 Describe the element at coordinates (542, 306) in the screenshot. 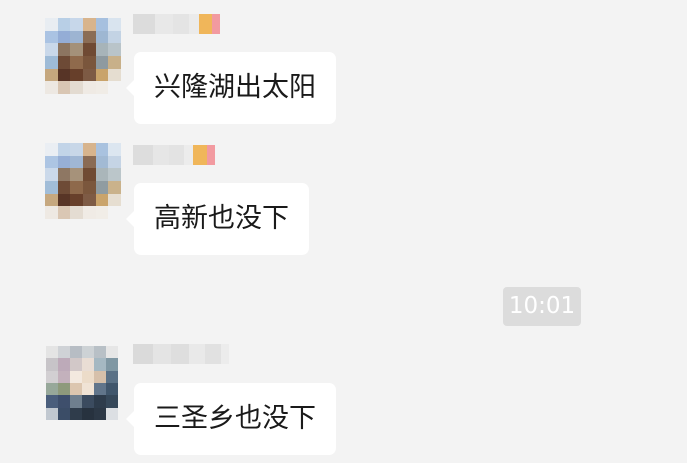

I see `timestamp-label: 10:01` at that location.